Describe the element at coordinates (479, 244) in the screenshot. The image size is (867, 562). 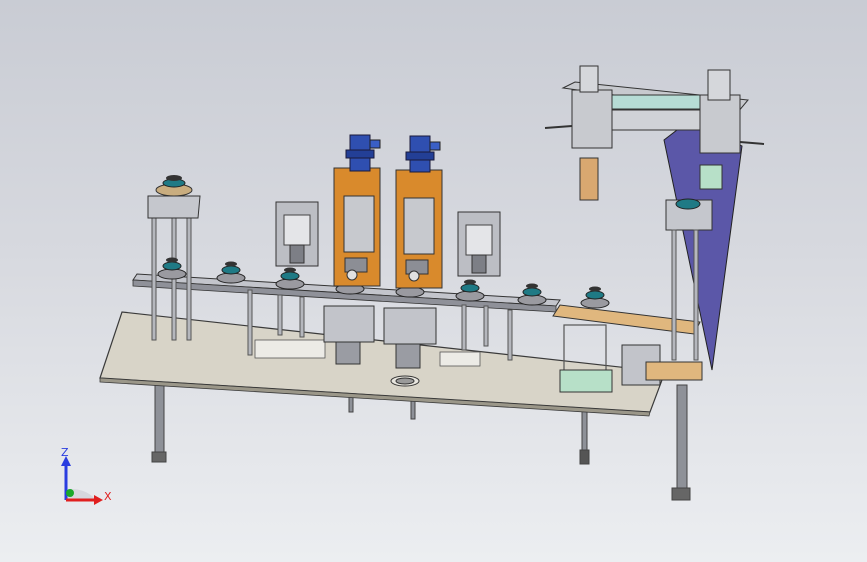
I see `press-station-right` at that location.